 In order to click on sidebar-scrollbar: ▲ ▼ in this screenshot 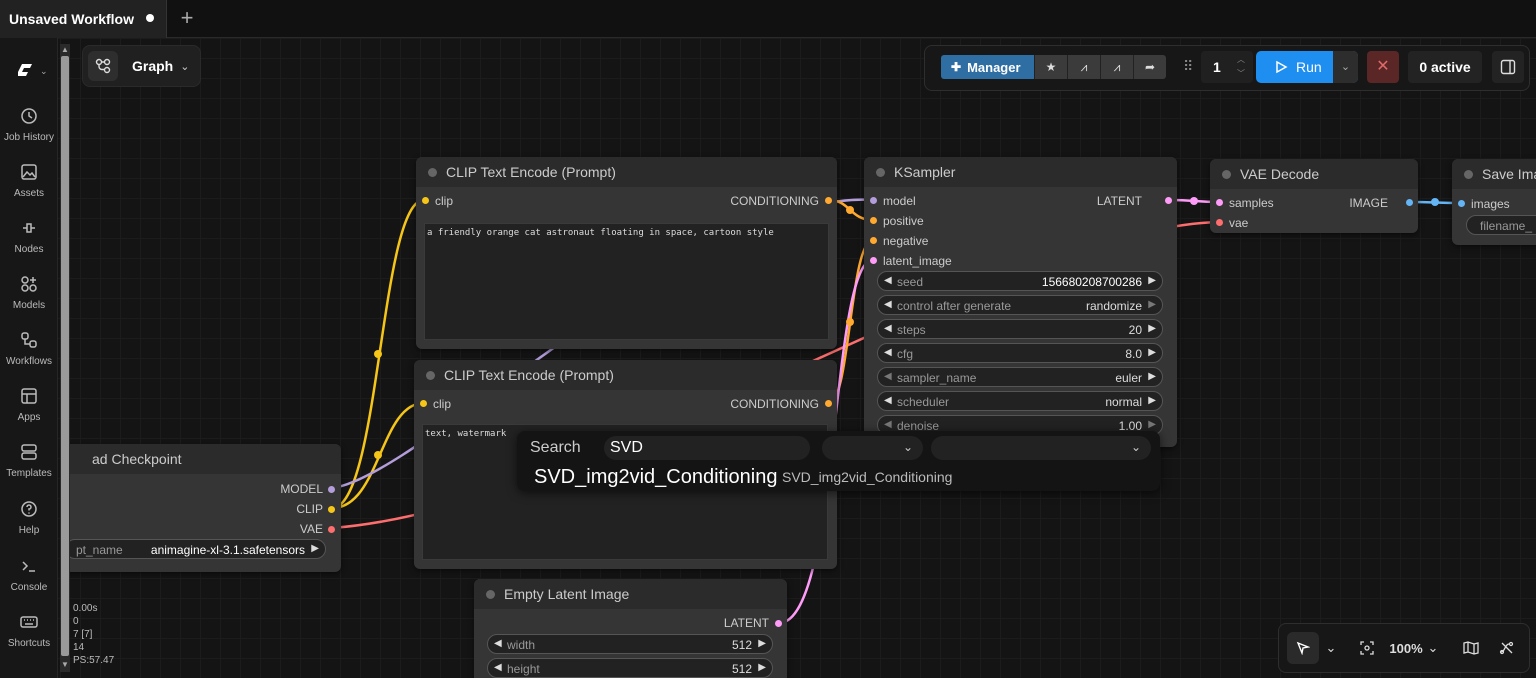, I will do `click(65, 358)`.